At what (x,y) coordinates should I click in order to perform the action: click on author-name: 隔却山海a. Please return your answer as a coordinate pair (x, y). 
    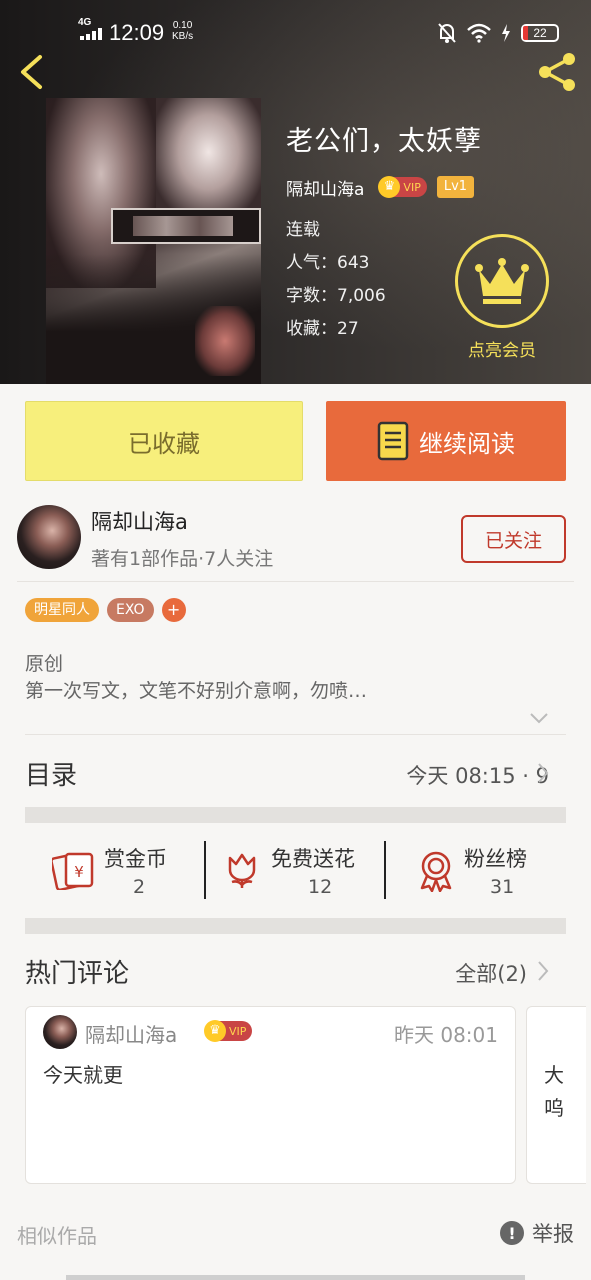
    Looking at the image, I should click on (139, 521).